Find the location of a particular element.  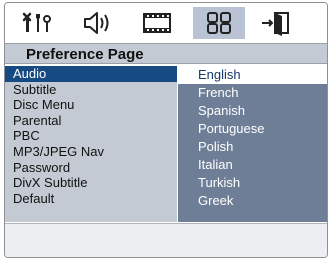

tab-video-setup is located at coordinates (157, 23).